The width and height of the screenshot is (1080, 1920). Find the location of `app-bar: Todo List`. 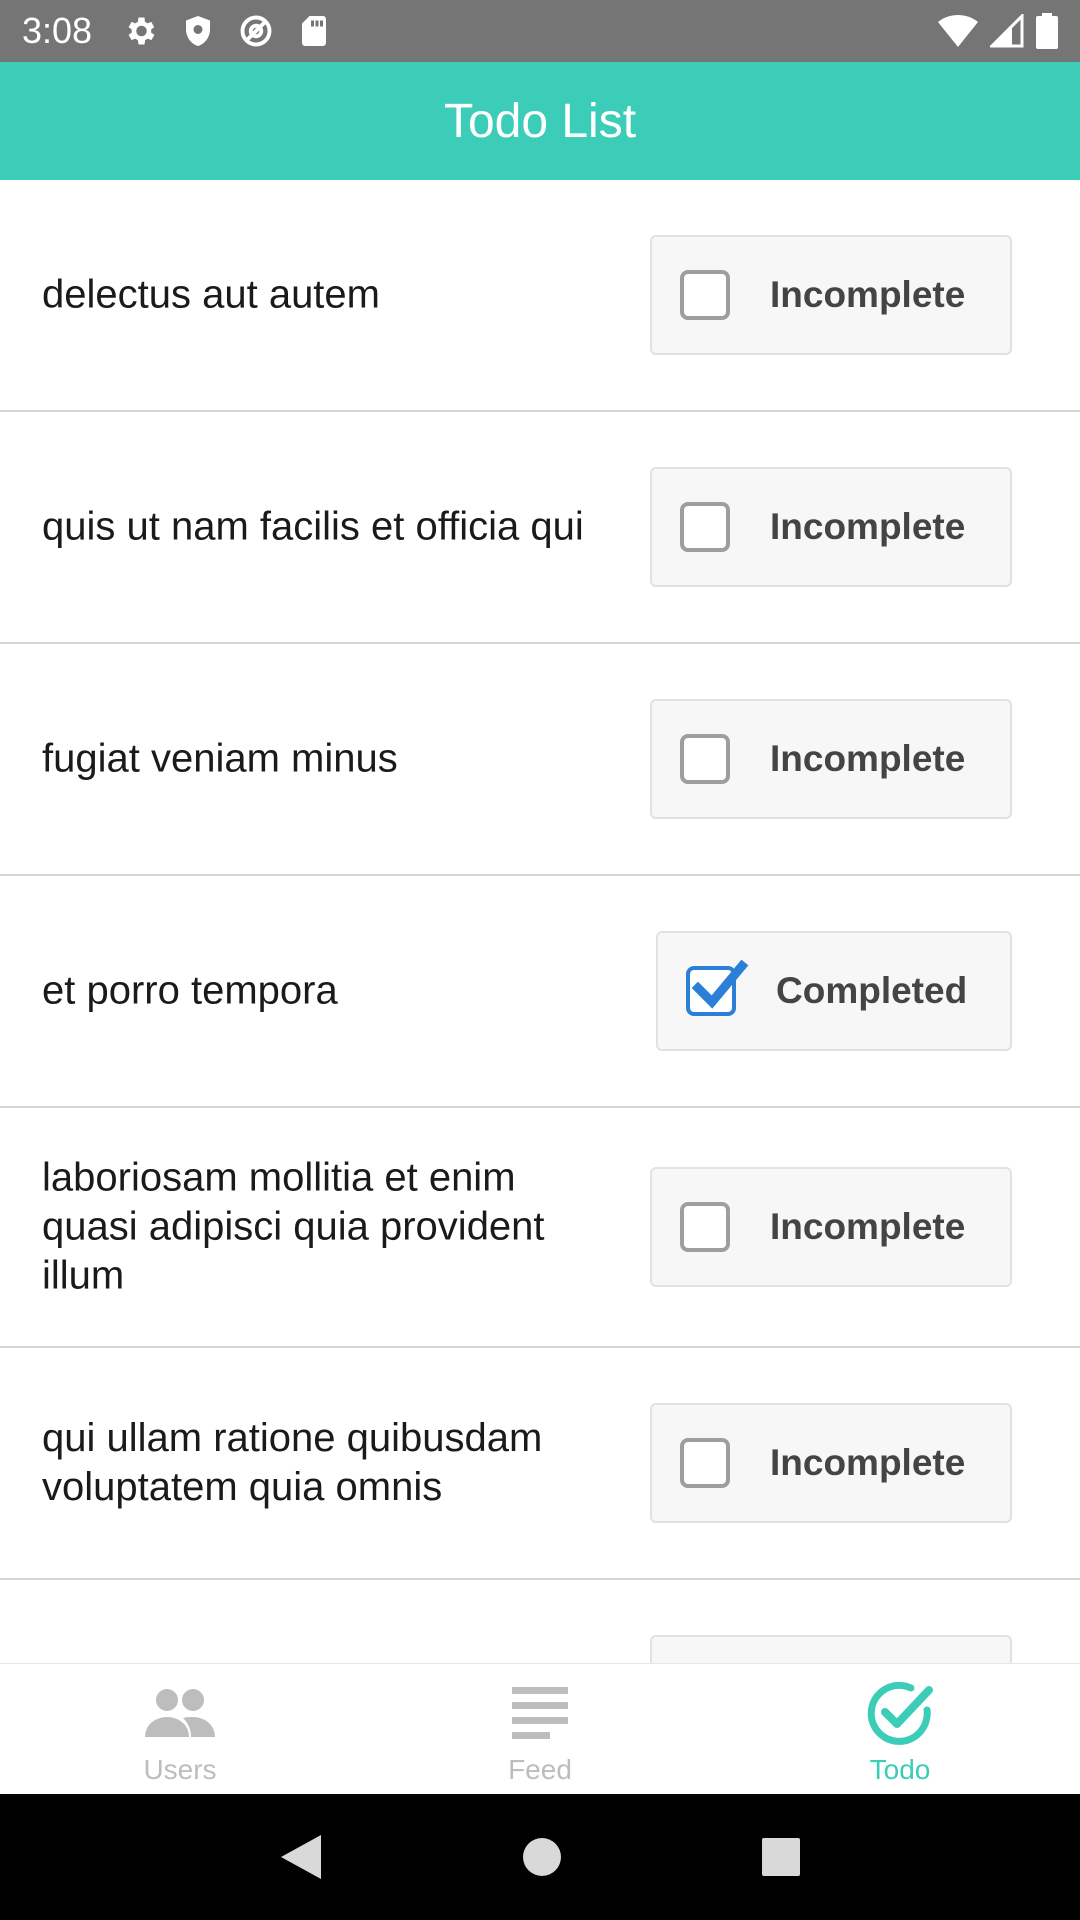

app-bar: Todo List is located at coordinates (540, 121).